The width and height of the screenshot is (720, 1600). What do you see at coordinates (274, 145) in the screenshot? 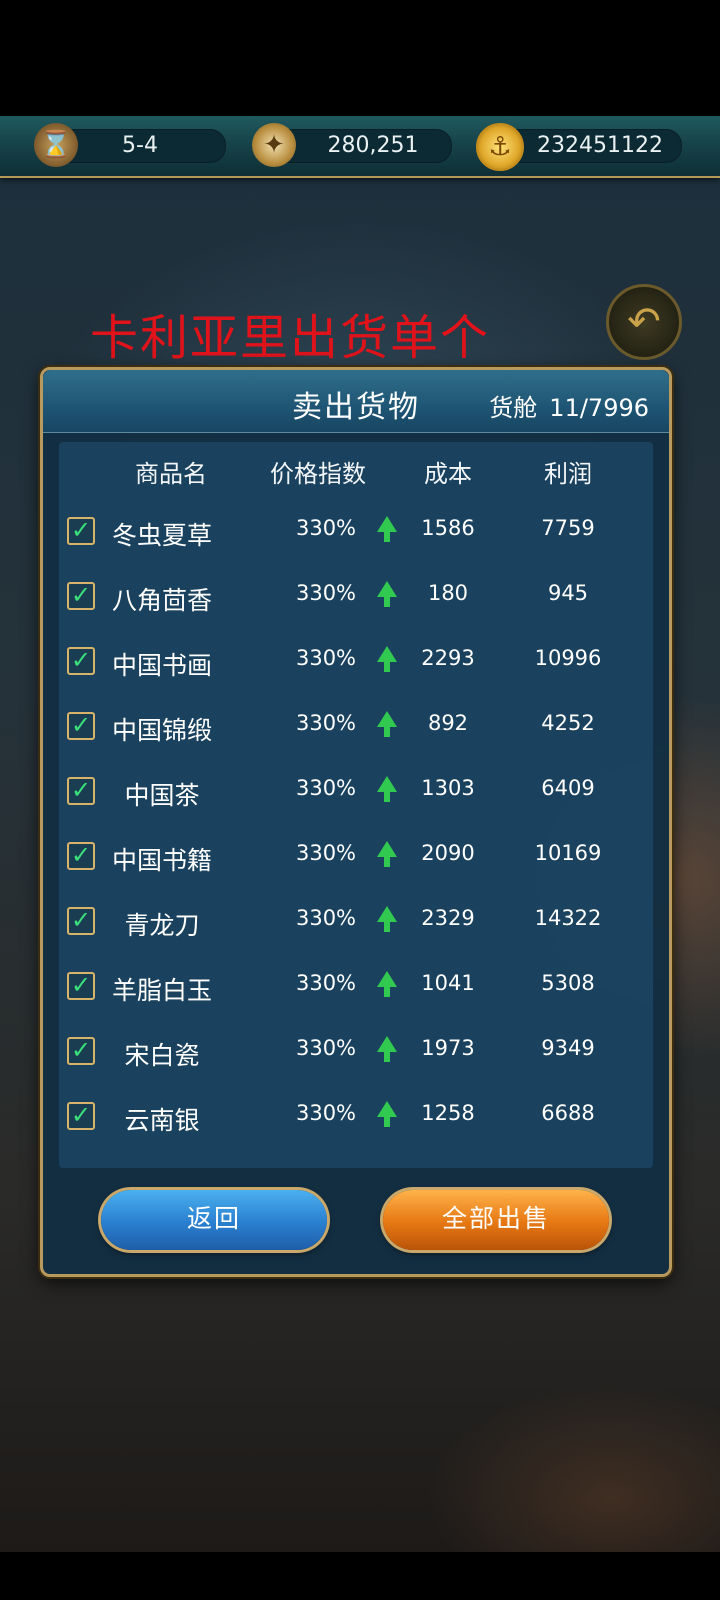
I see `compass-icon: ✦` at bounding box center [274, 145].